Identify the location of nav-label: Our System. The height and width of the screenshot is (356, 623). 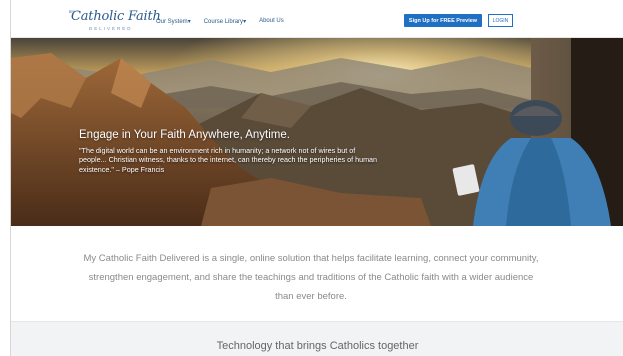
(172, 22).